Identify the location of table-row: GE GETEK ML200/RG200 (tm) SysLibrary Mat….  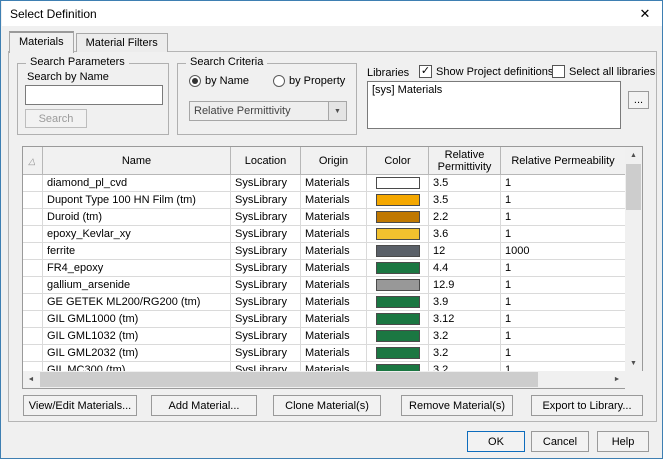
(324, 302).